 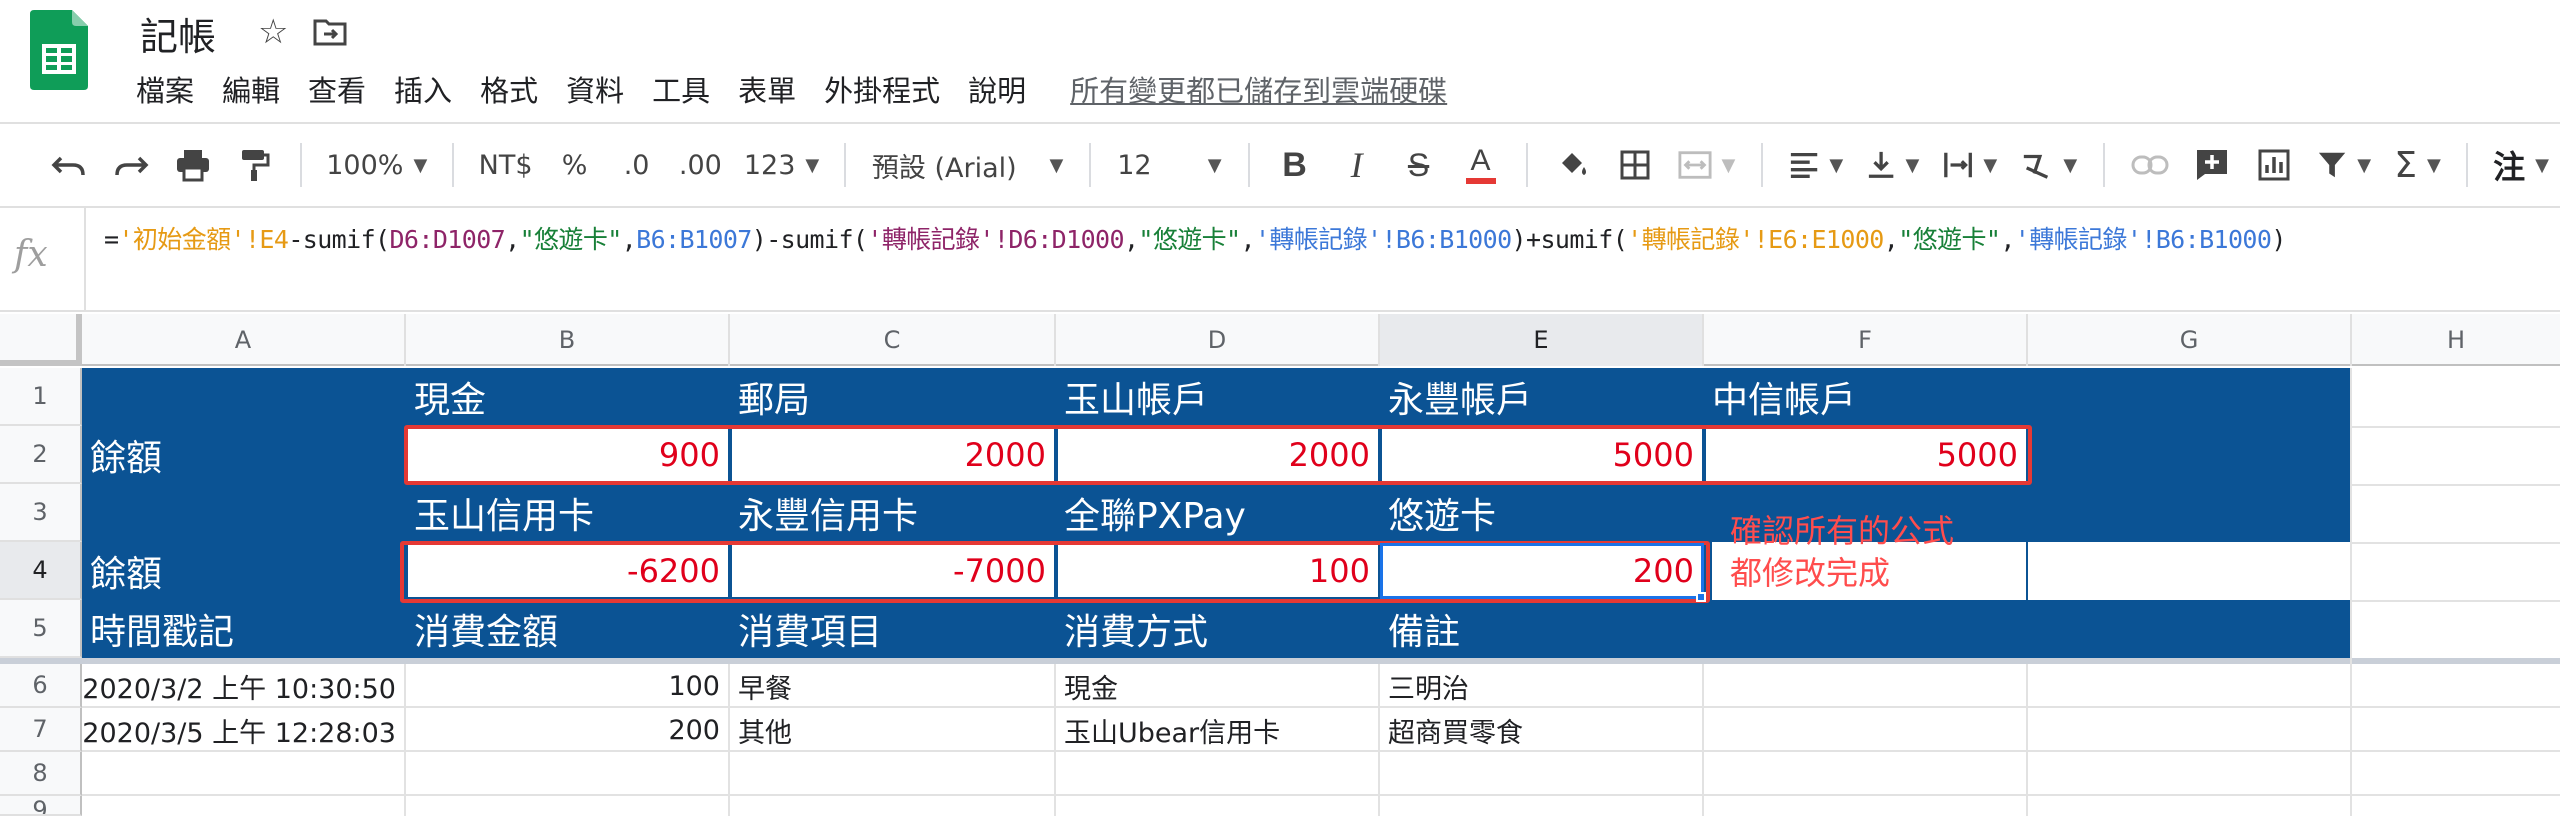 I want to click on vertical-align-button: ▼, so click(x=1893, y=165).